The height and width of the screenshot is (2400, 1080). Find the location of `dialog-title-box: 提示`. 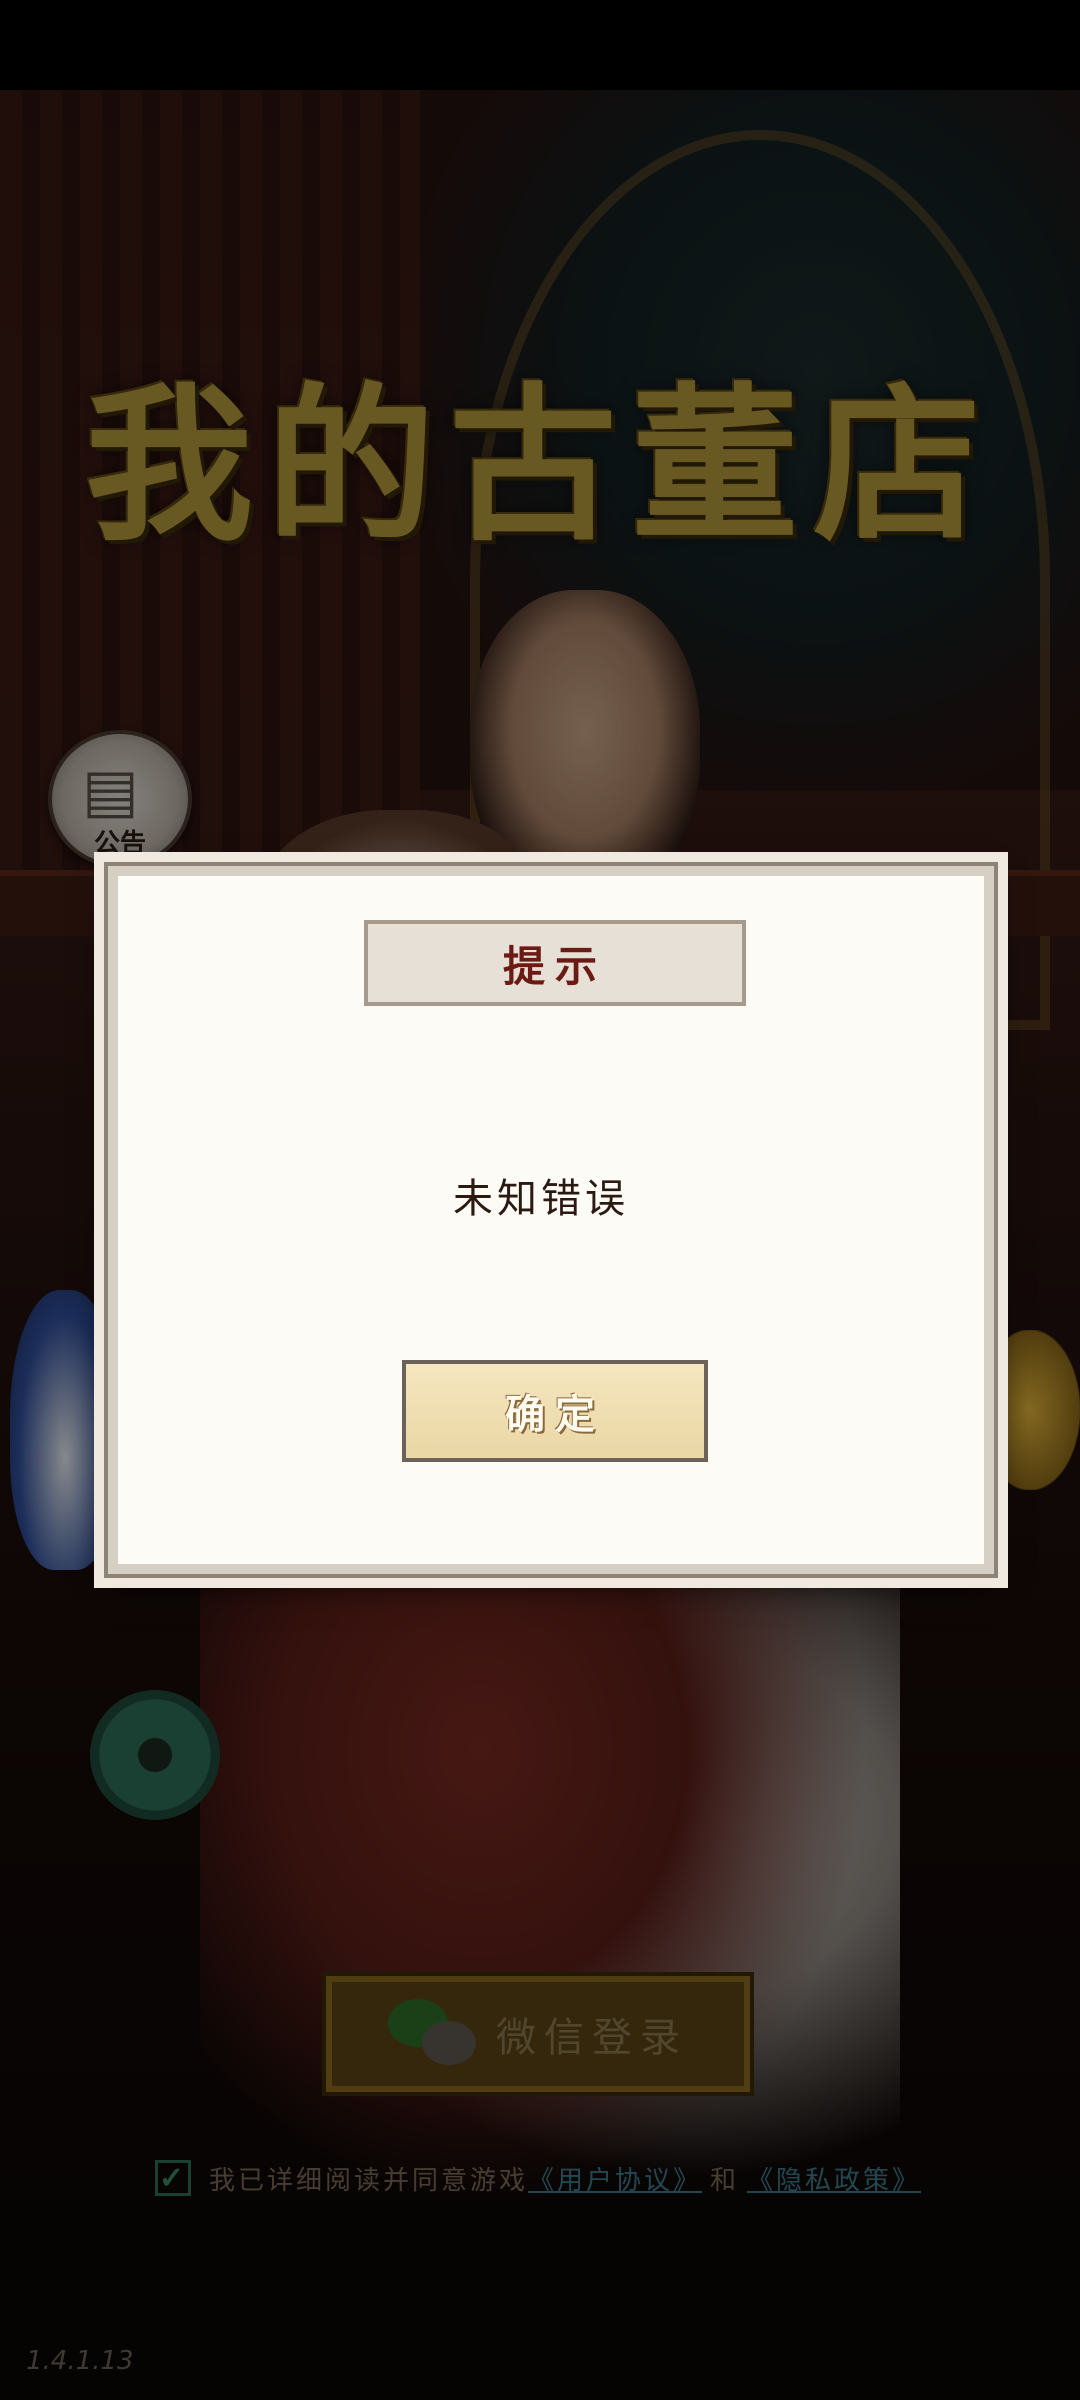

dialog-title-box: 提示 is located at coordinates (555, 963).